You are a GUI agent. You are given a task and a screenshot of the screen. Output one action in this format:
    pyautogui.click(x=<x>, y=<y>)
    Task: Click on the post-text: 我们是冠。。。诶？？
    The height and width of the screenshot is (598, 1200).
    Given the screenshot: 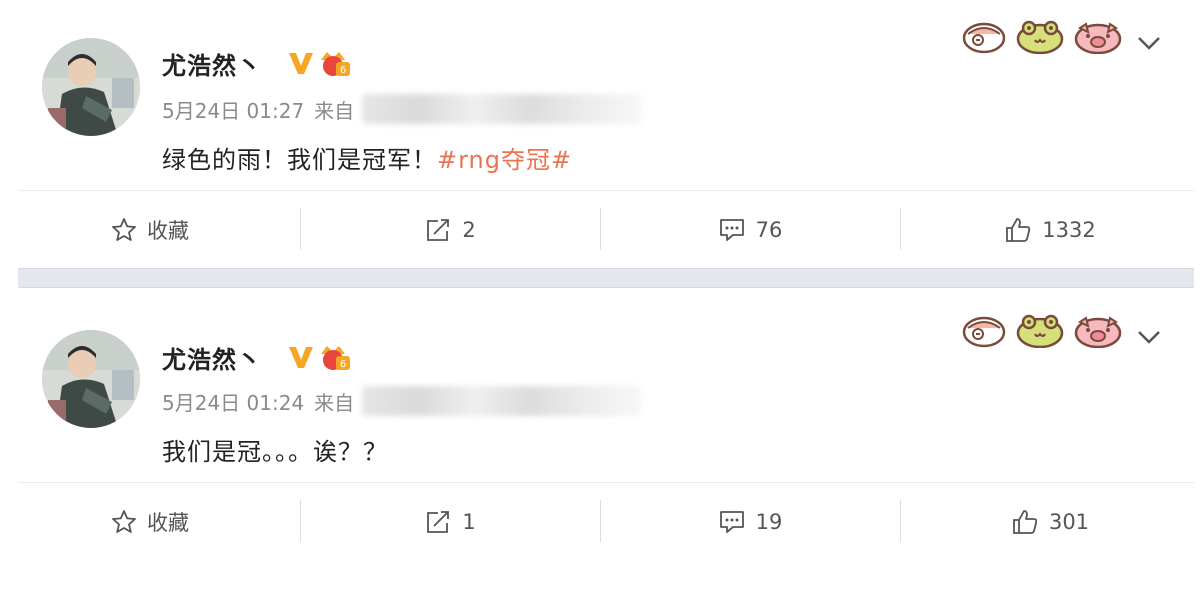 What is the action you would take?
    pyautogui.click(x=275, y=452)
    